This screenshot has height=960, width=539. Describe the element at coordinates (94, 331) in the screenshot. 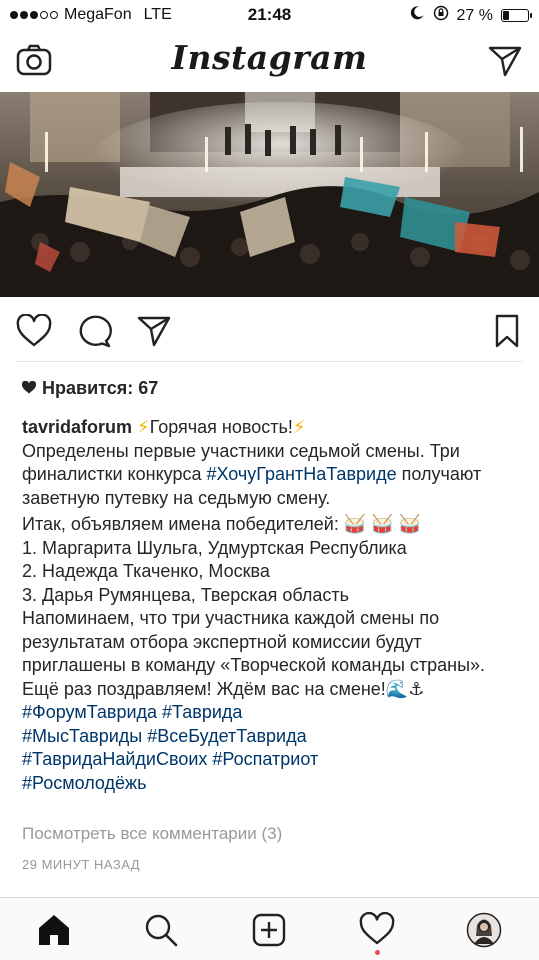

I see `comment-bubble-icon` at that location.